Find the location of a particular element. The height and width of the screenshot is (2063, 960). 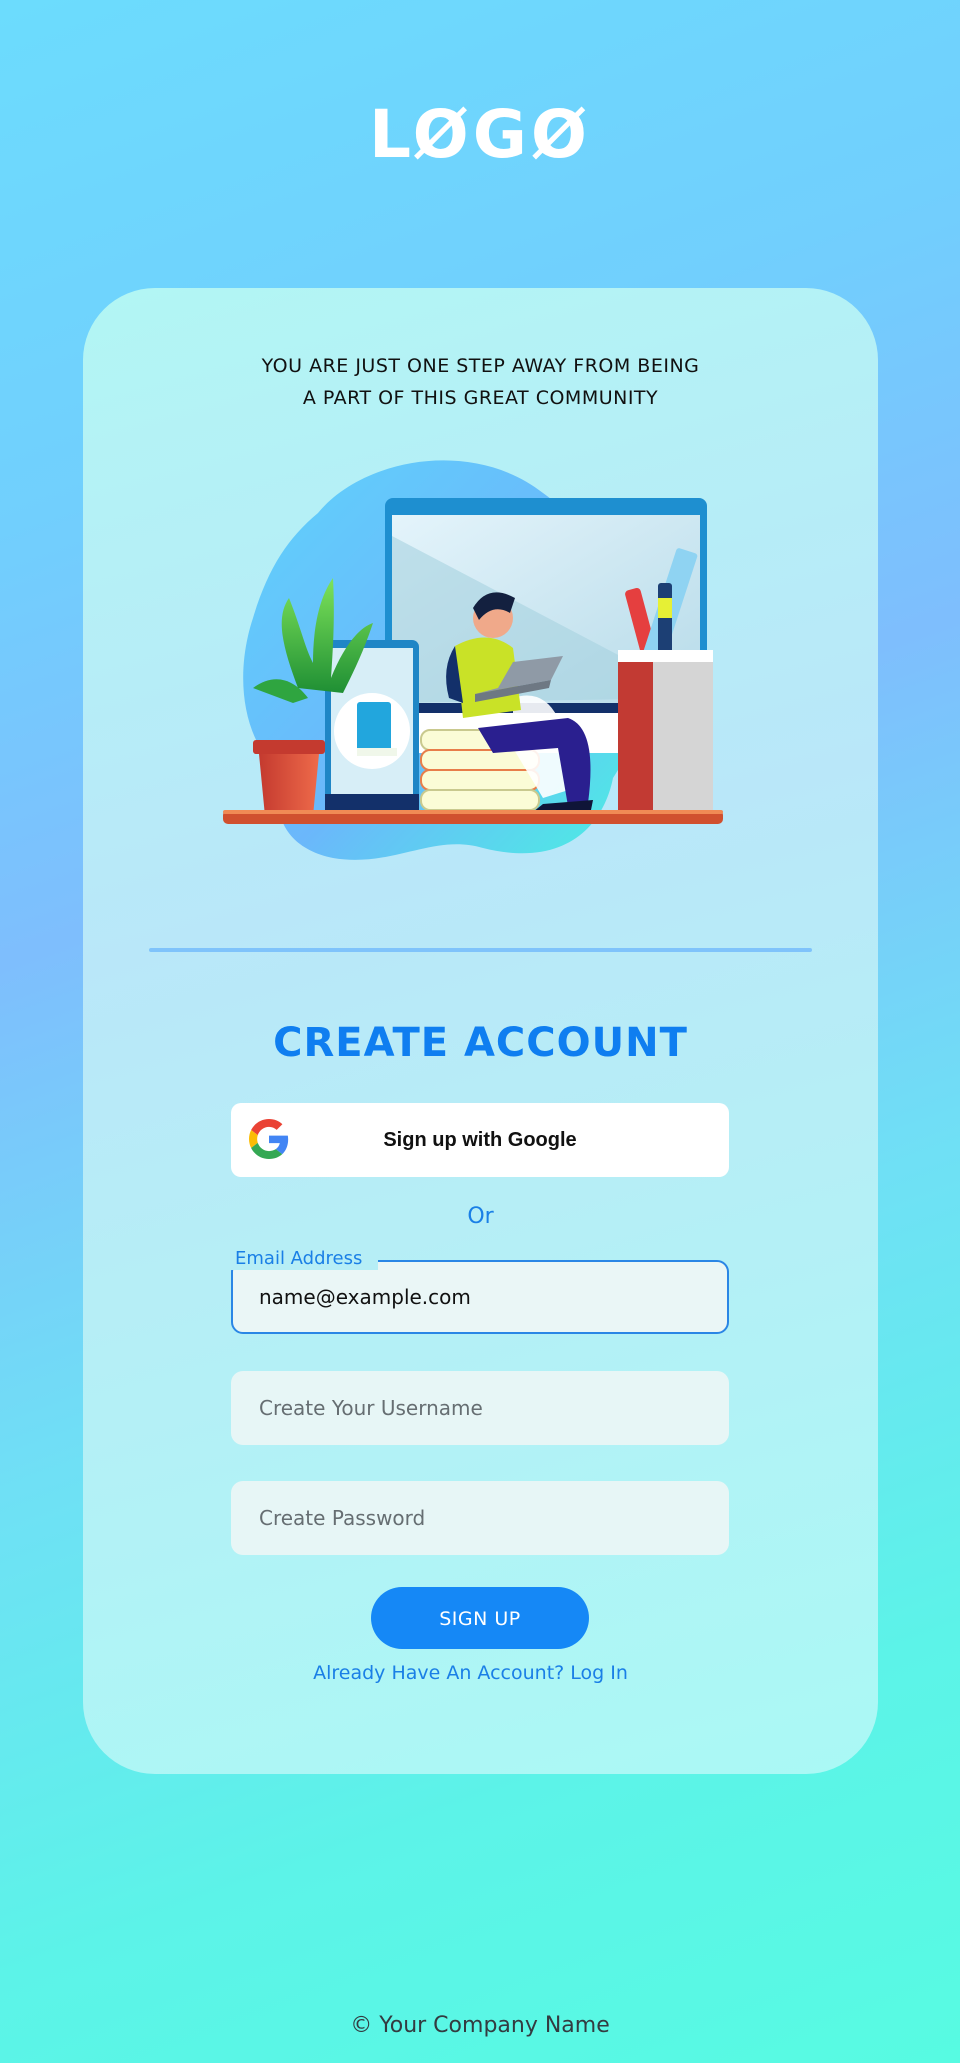

email-label: Email Address is located at coordinates (305, 1259).